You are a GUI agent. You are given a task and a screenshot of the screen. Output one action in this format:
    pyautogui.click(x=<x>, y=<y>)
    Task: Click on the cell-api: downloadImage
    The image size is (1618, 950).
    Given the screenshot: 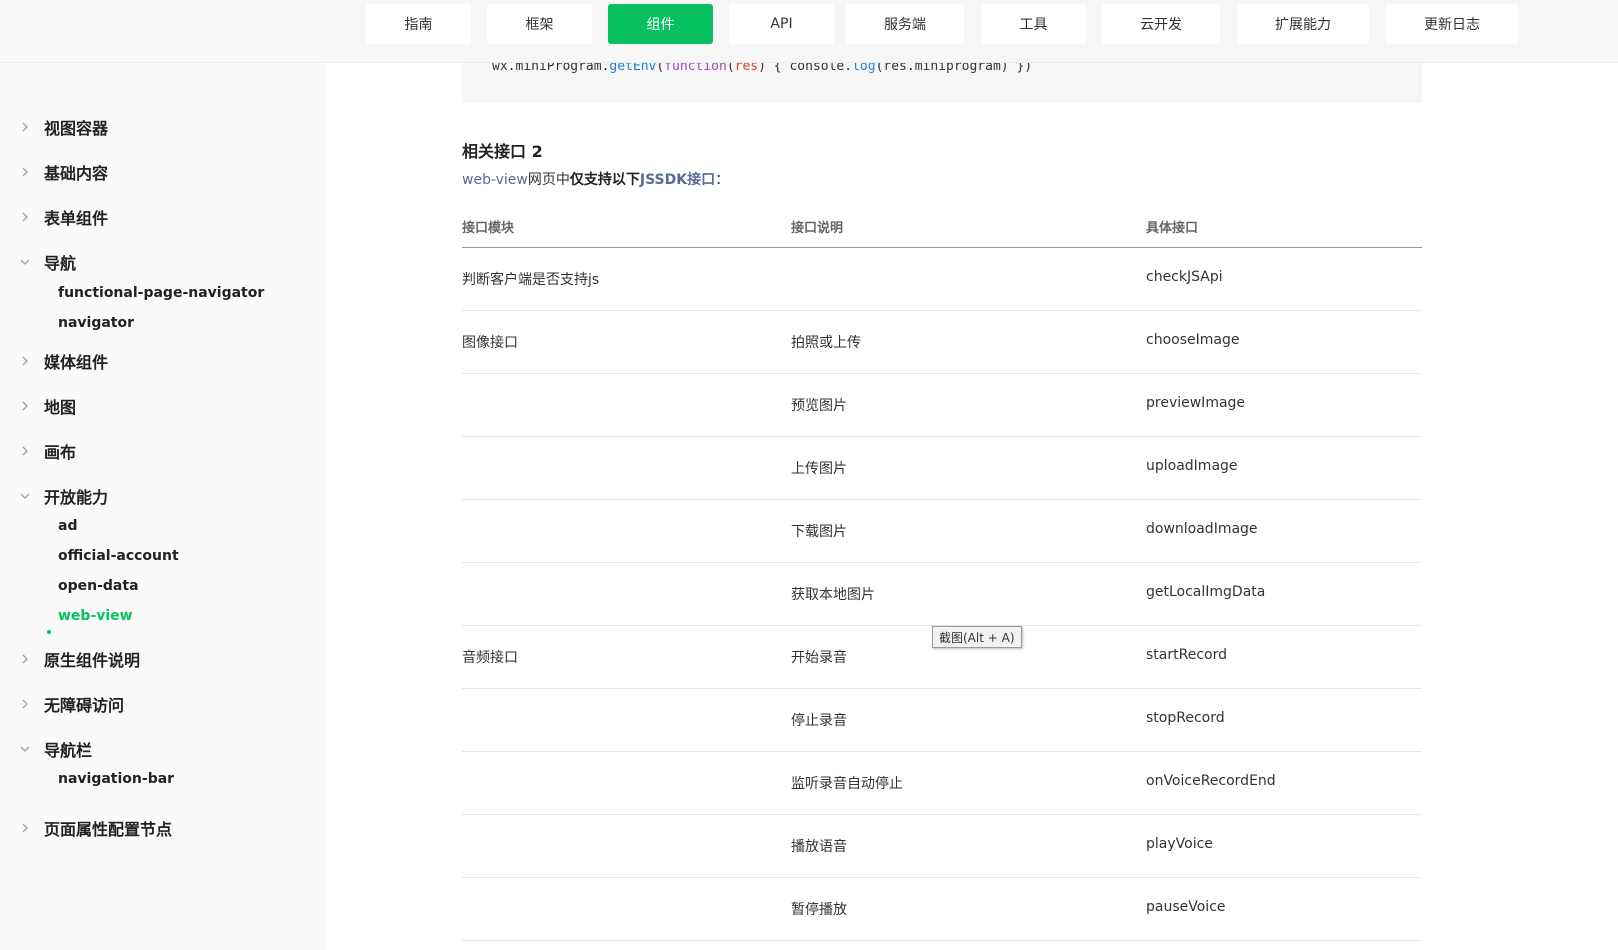 What is the action you would take?
    pyautogui.click(x=1202, y=529)
    